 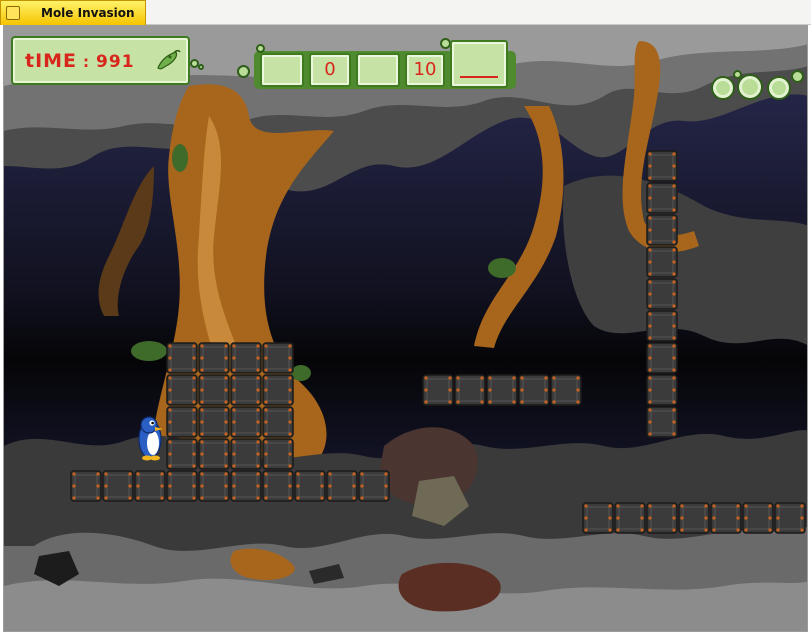 I want to click on window-tab: Mole Invasion, so click(x=73, y=12).